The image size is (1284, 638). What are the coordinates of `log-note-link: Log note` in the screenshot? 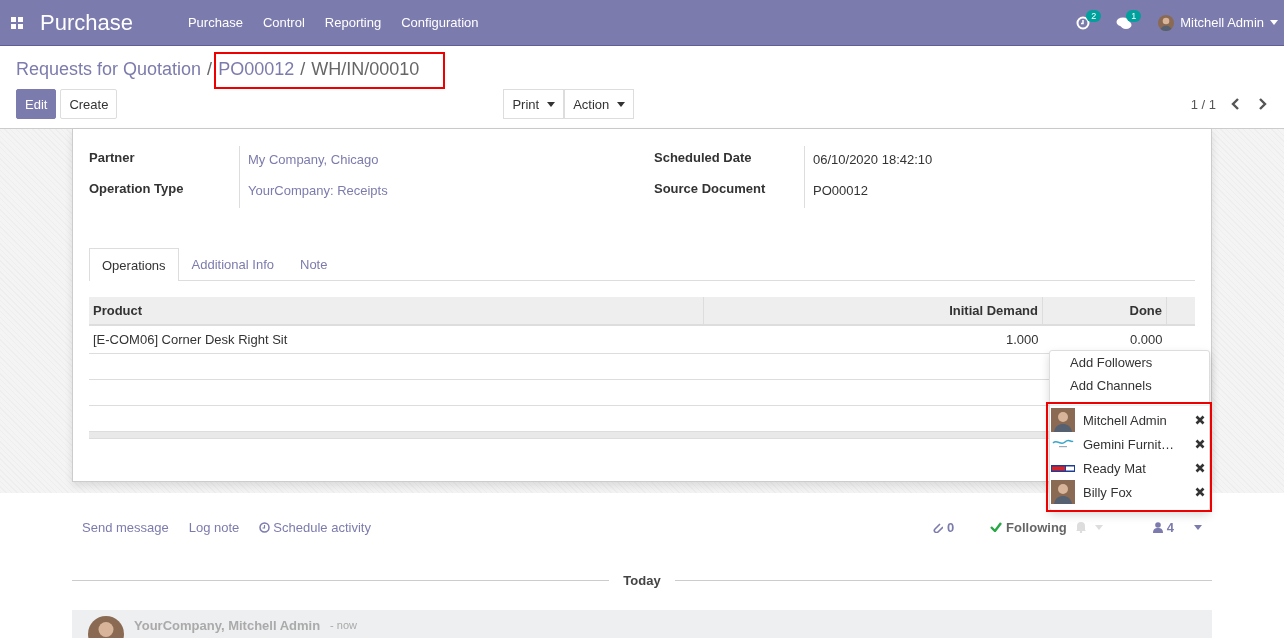 It's located at (214, 527).